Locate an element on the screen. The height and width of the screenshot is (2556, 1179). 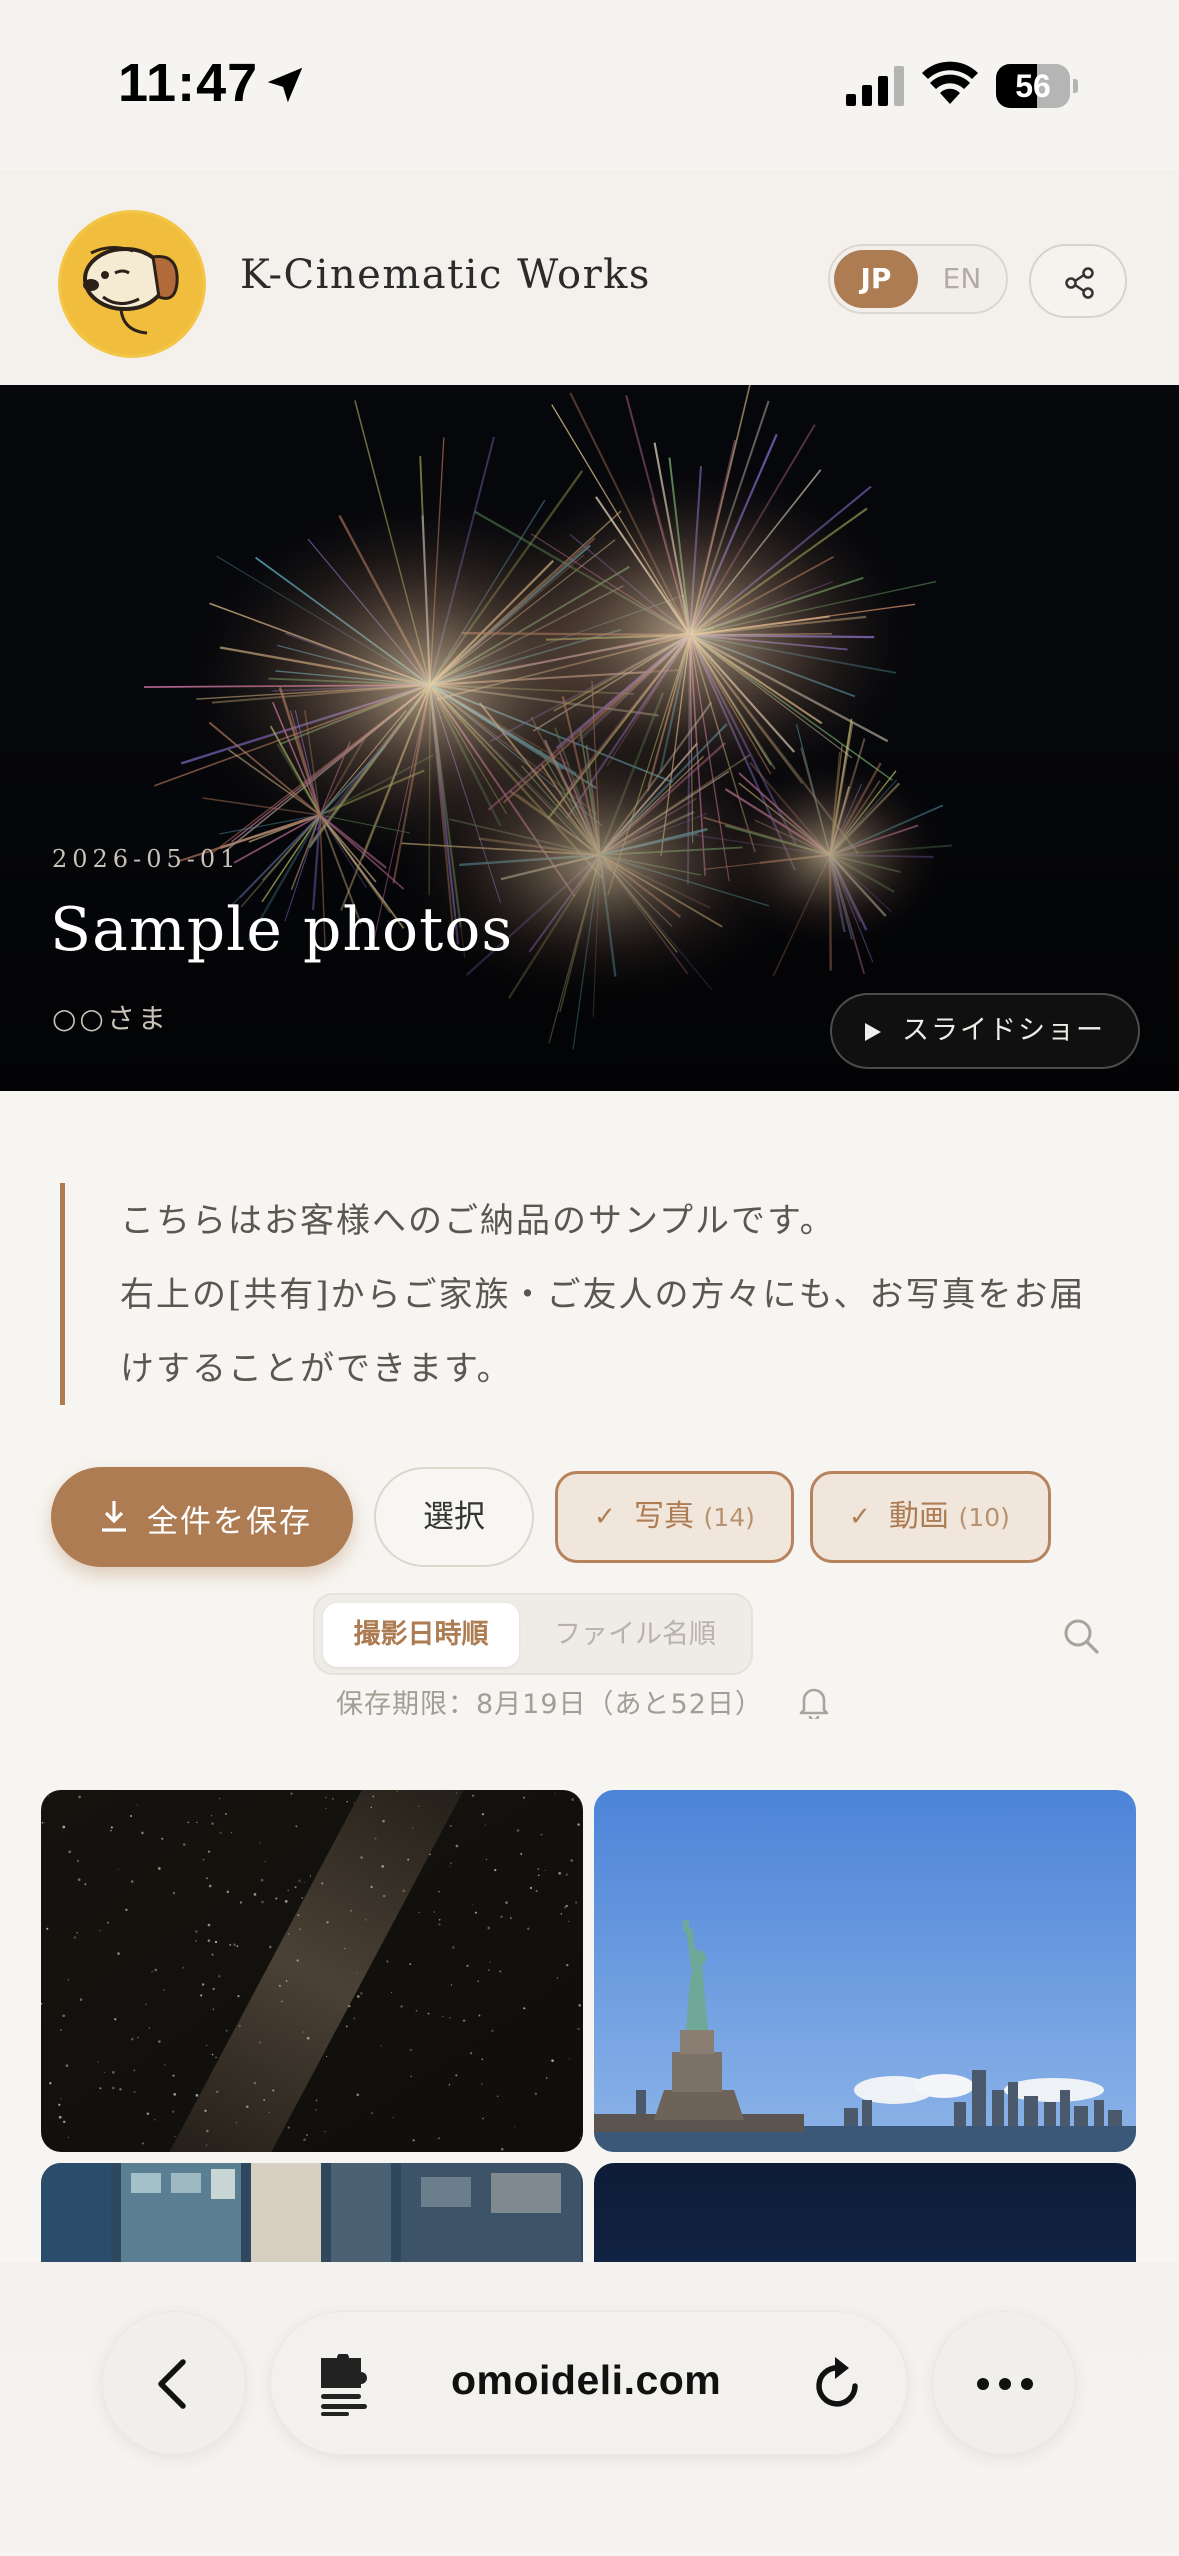
photos-filter-chip: ✓ 写真 (14) is located at coordinates (674, 1517).